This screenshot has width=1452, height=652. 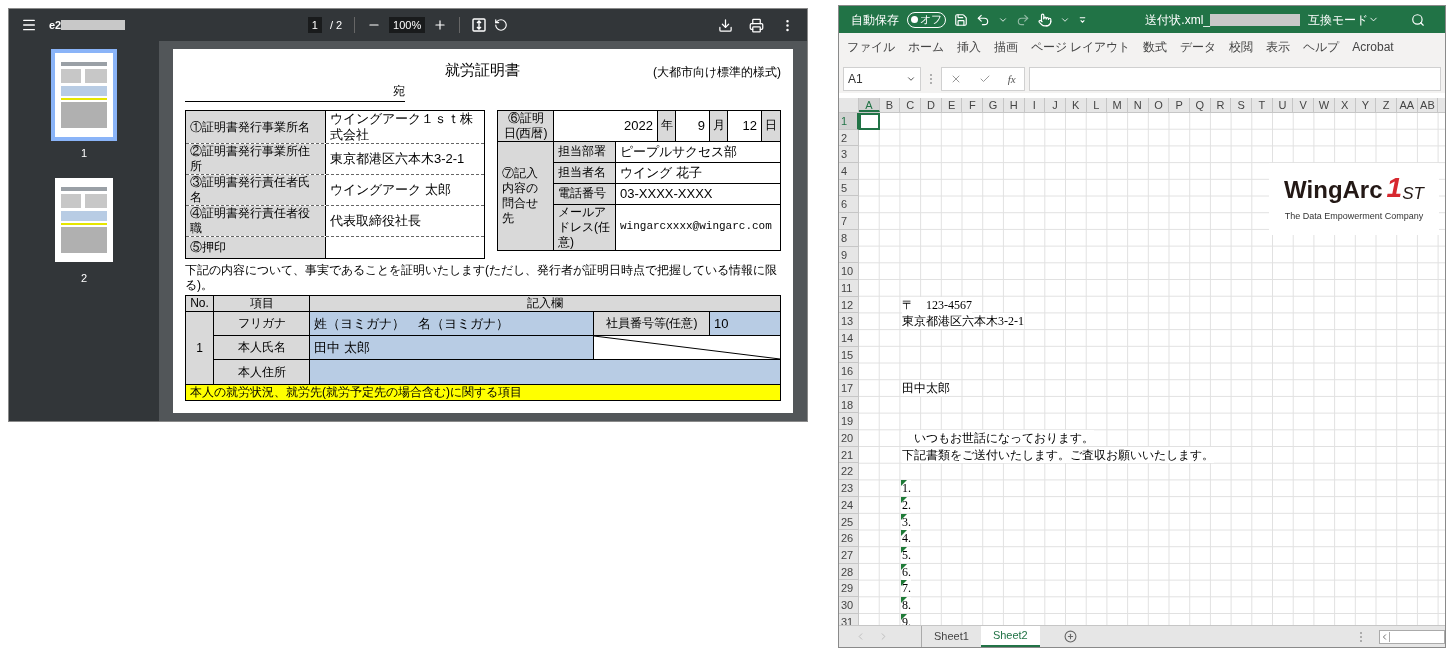 What do you see at coordinates (1138, 105) in the screenshot?
I see `column-header: N` at bounding box center [1138, 105].